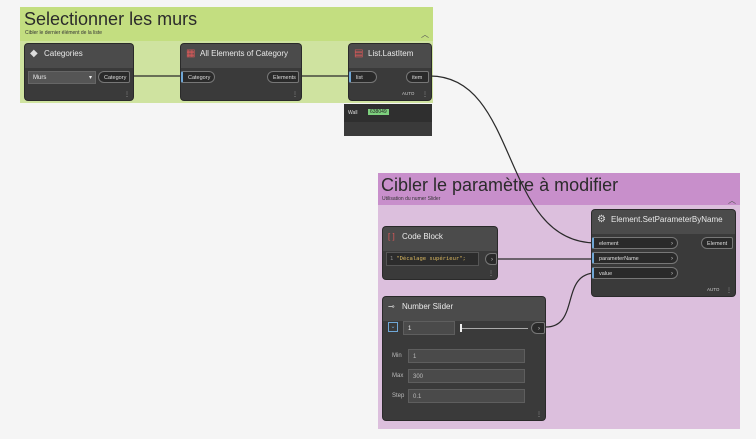 The image size is (756, 439). I want to click on slider-track, so click(494, 328).